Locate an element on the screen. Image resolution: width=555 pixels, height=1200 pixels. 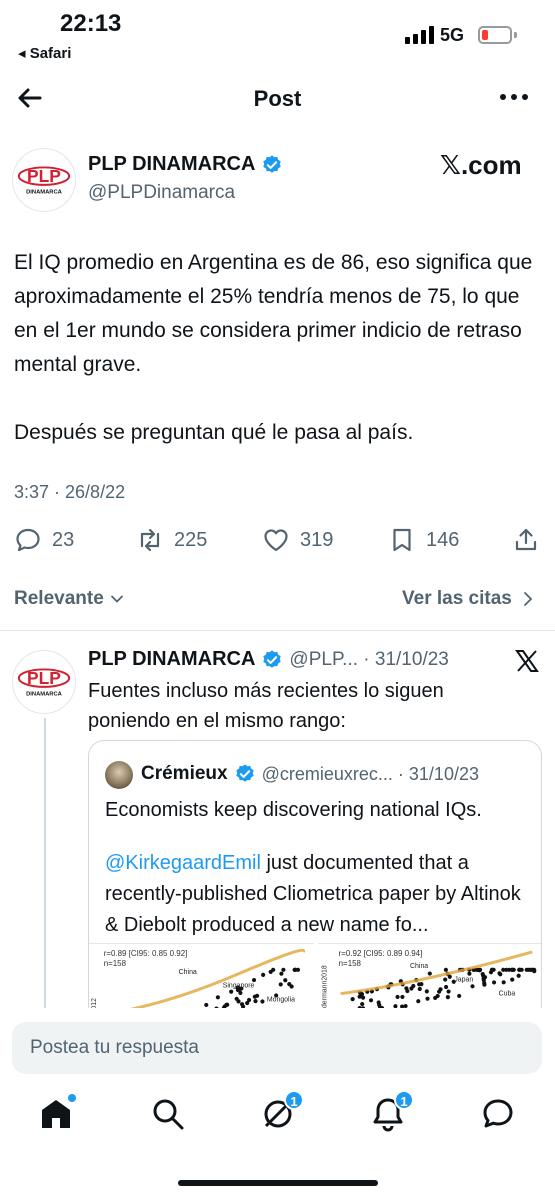
avatar: PLP DINAMARCA is located at coordinates (44, 180).